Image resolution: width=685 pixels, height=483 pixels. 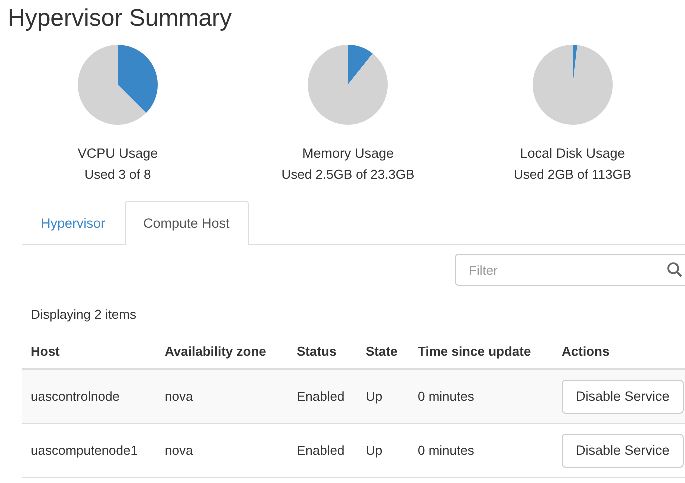 What do you see at coordinates (45, 351) in the screenshot?
I see `column-header: Host` at bounding box center [45, 351].